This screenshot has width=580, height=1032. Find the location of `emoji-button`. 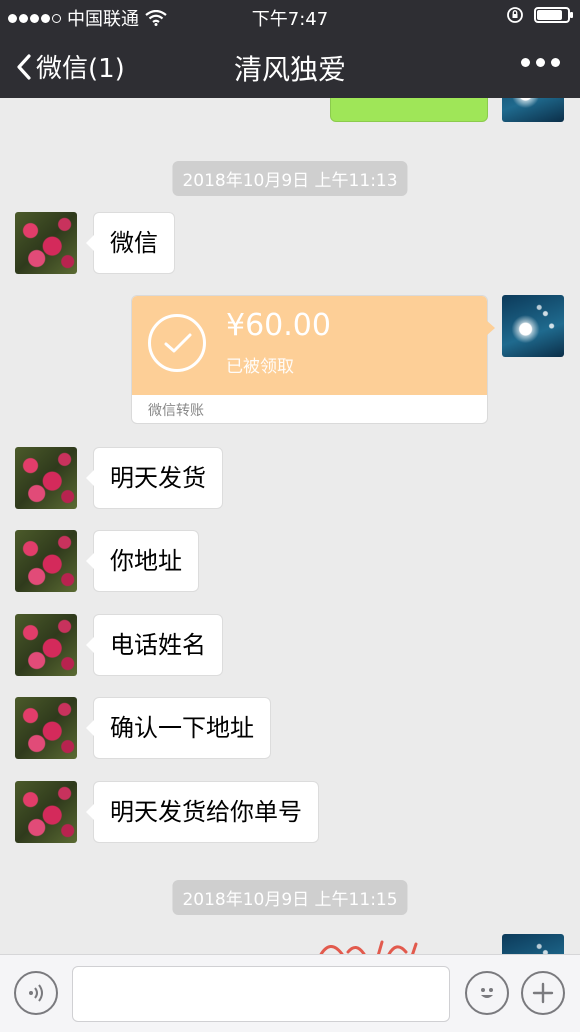

emoji-button is located at coordinates (487, 993).